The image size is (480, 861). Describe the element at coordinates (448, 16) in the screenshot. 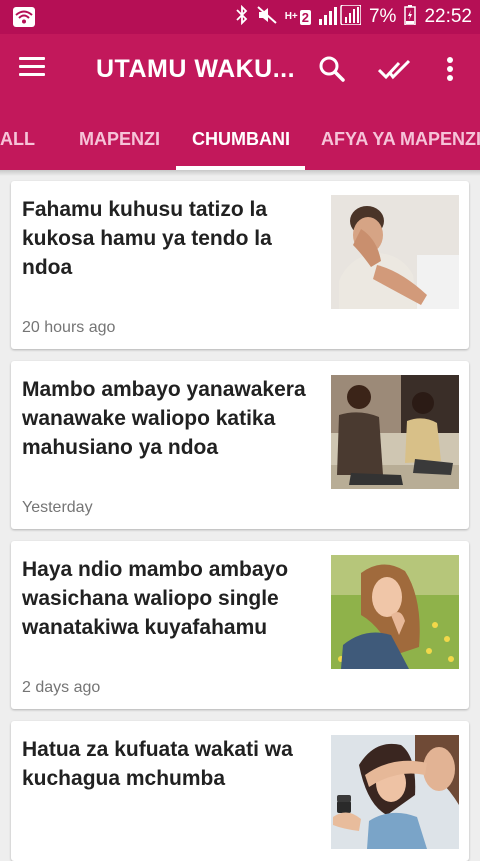

I see `clock: 22:52` at that location.